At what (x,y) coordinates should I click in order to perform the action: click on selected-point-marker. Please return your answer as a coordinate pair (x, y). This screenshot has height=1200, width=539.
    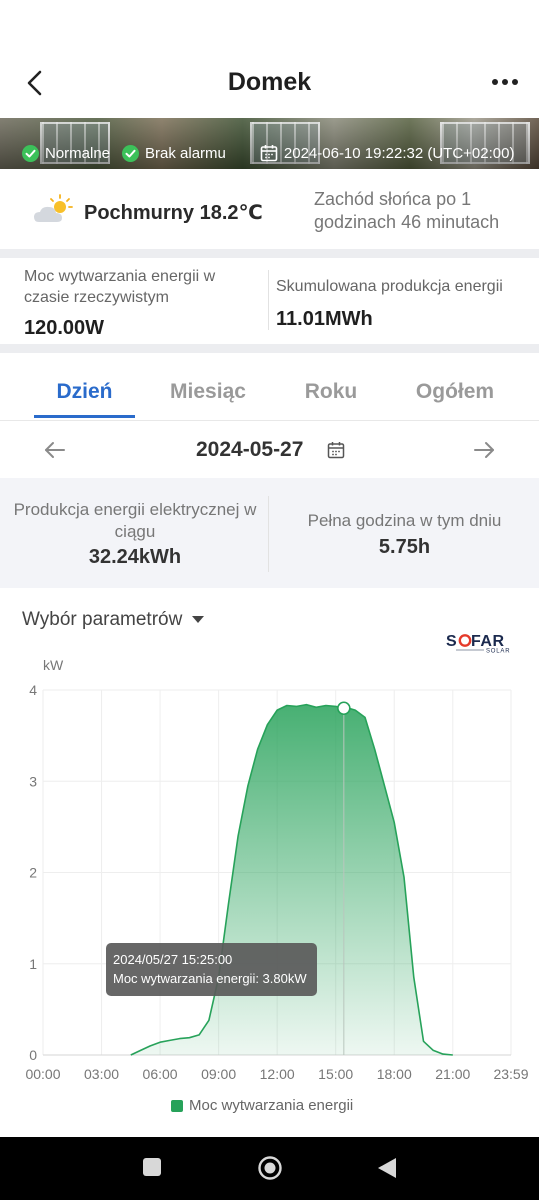
    Looking at the image, I should click on (344, 708).